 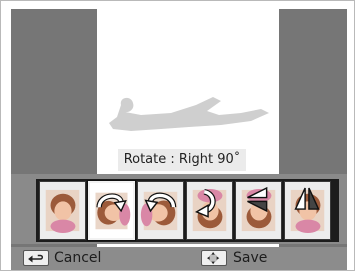 I want to click on back-arrow-icon, so click(x=36, y=258).